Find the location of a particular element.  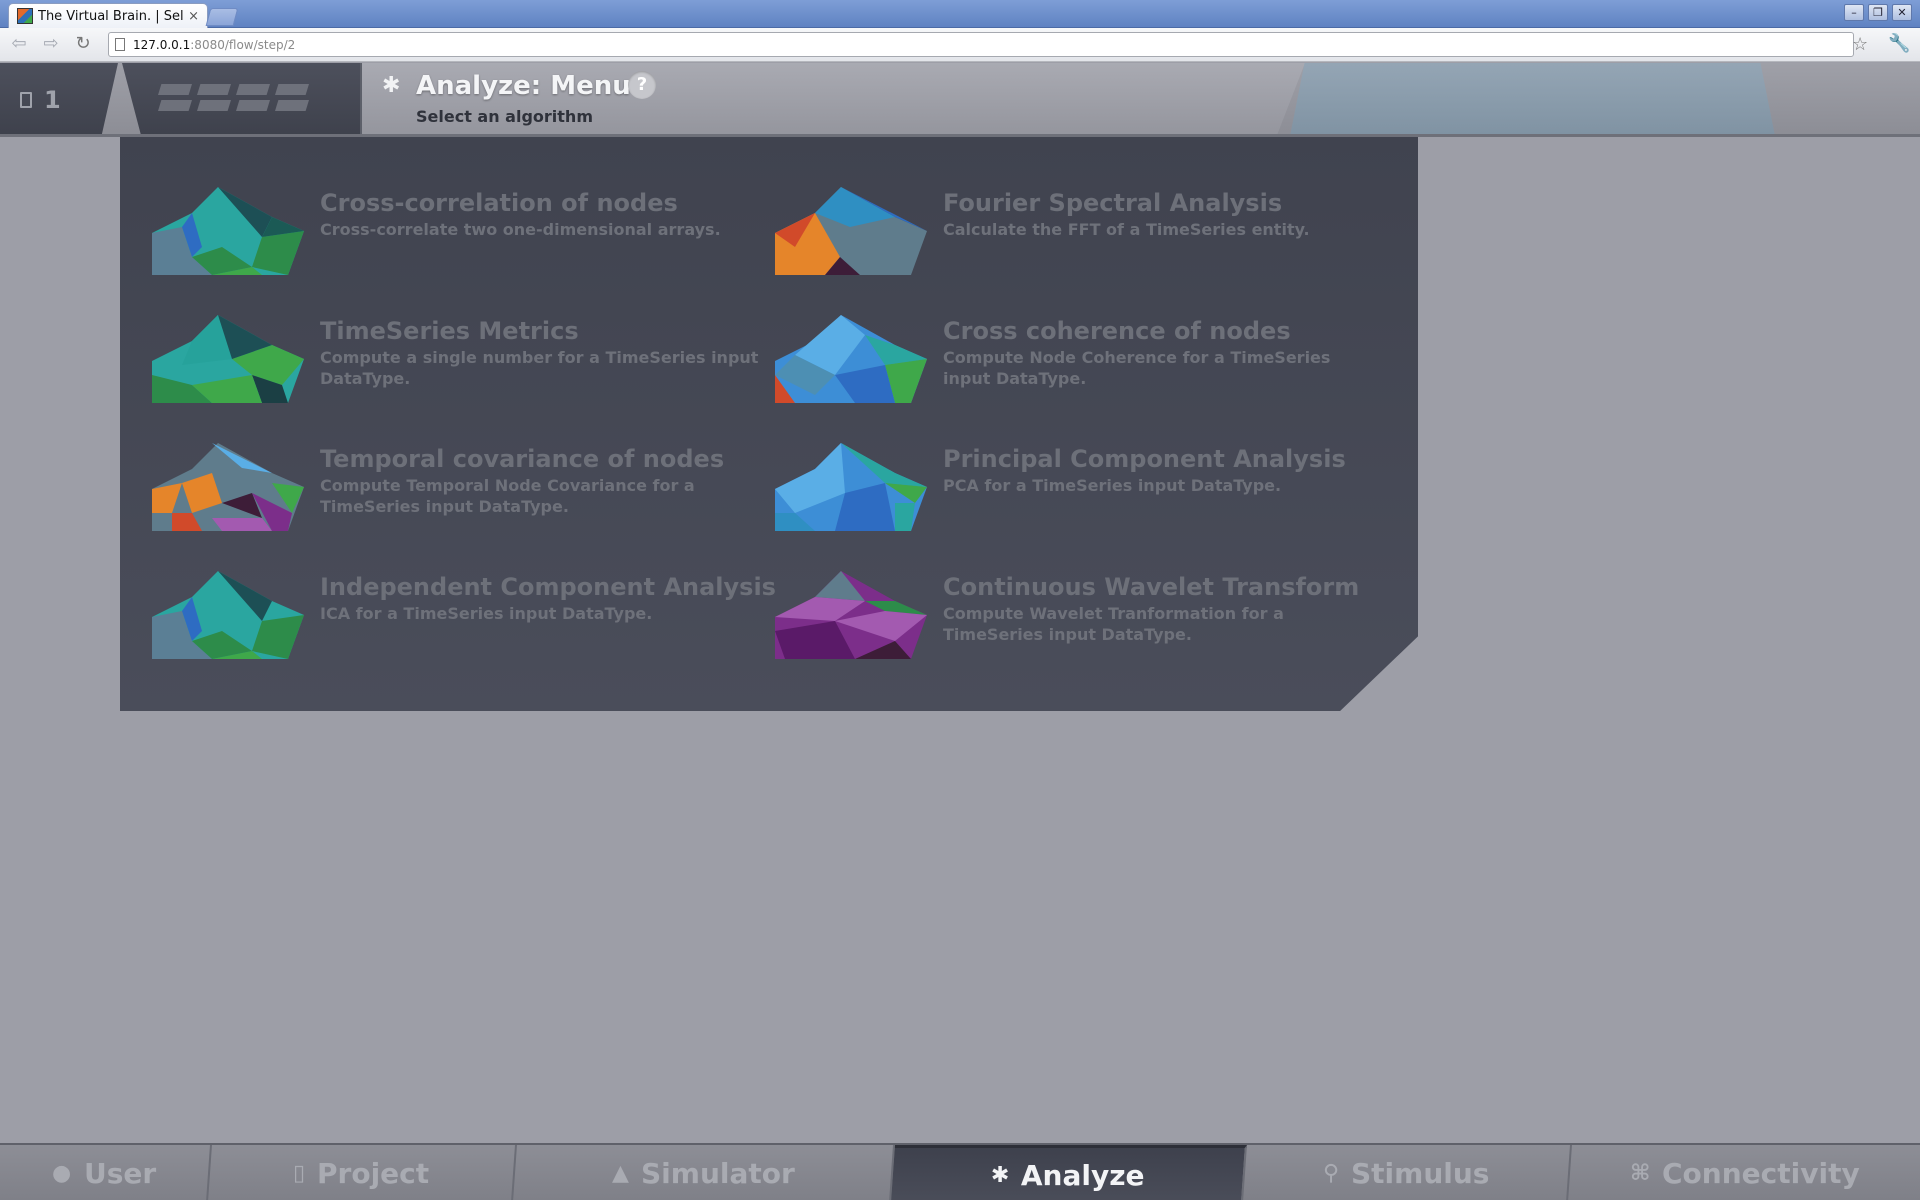

algo-wavelet-icon is located at coordinates (851, 615).